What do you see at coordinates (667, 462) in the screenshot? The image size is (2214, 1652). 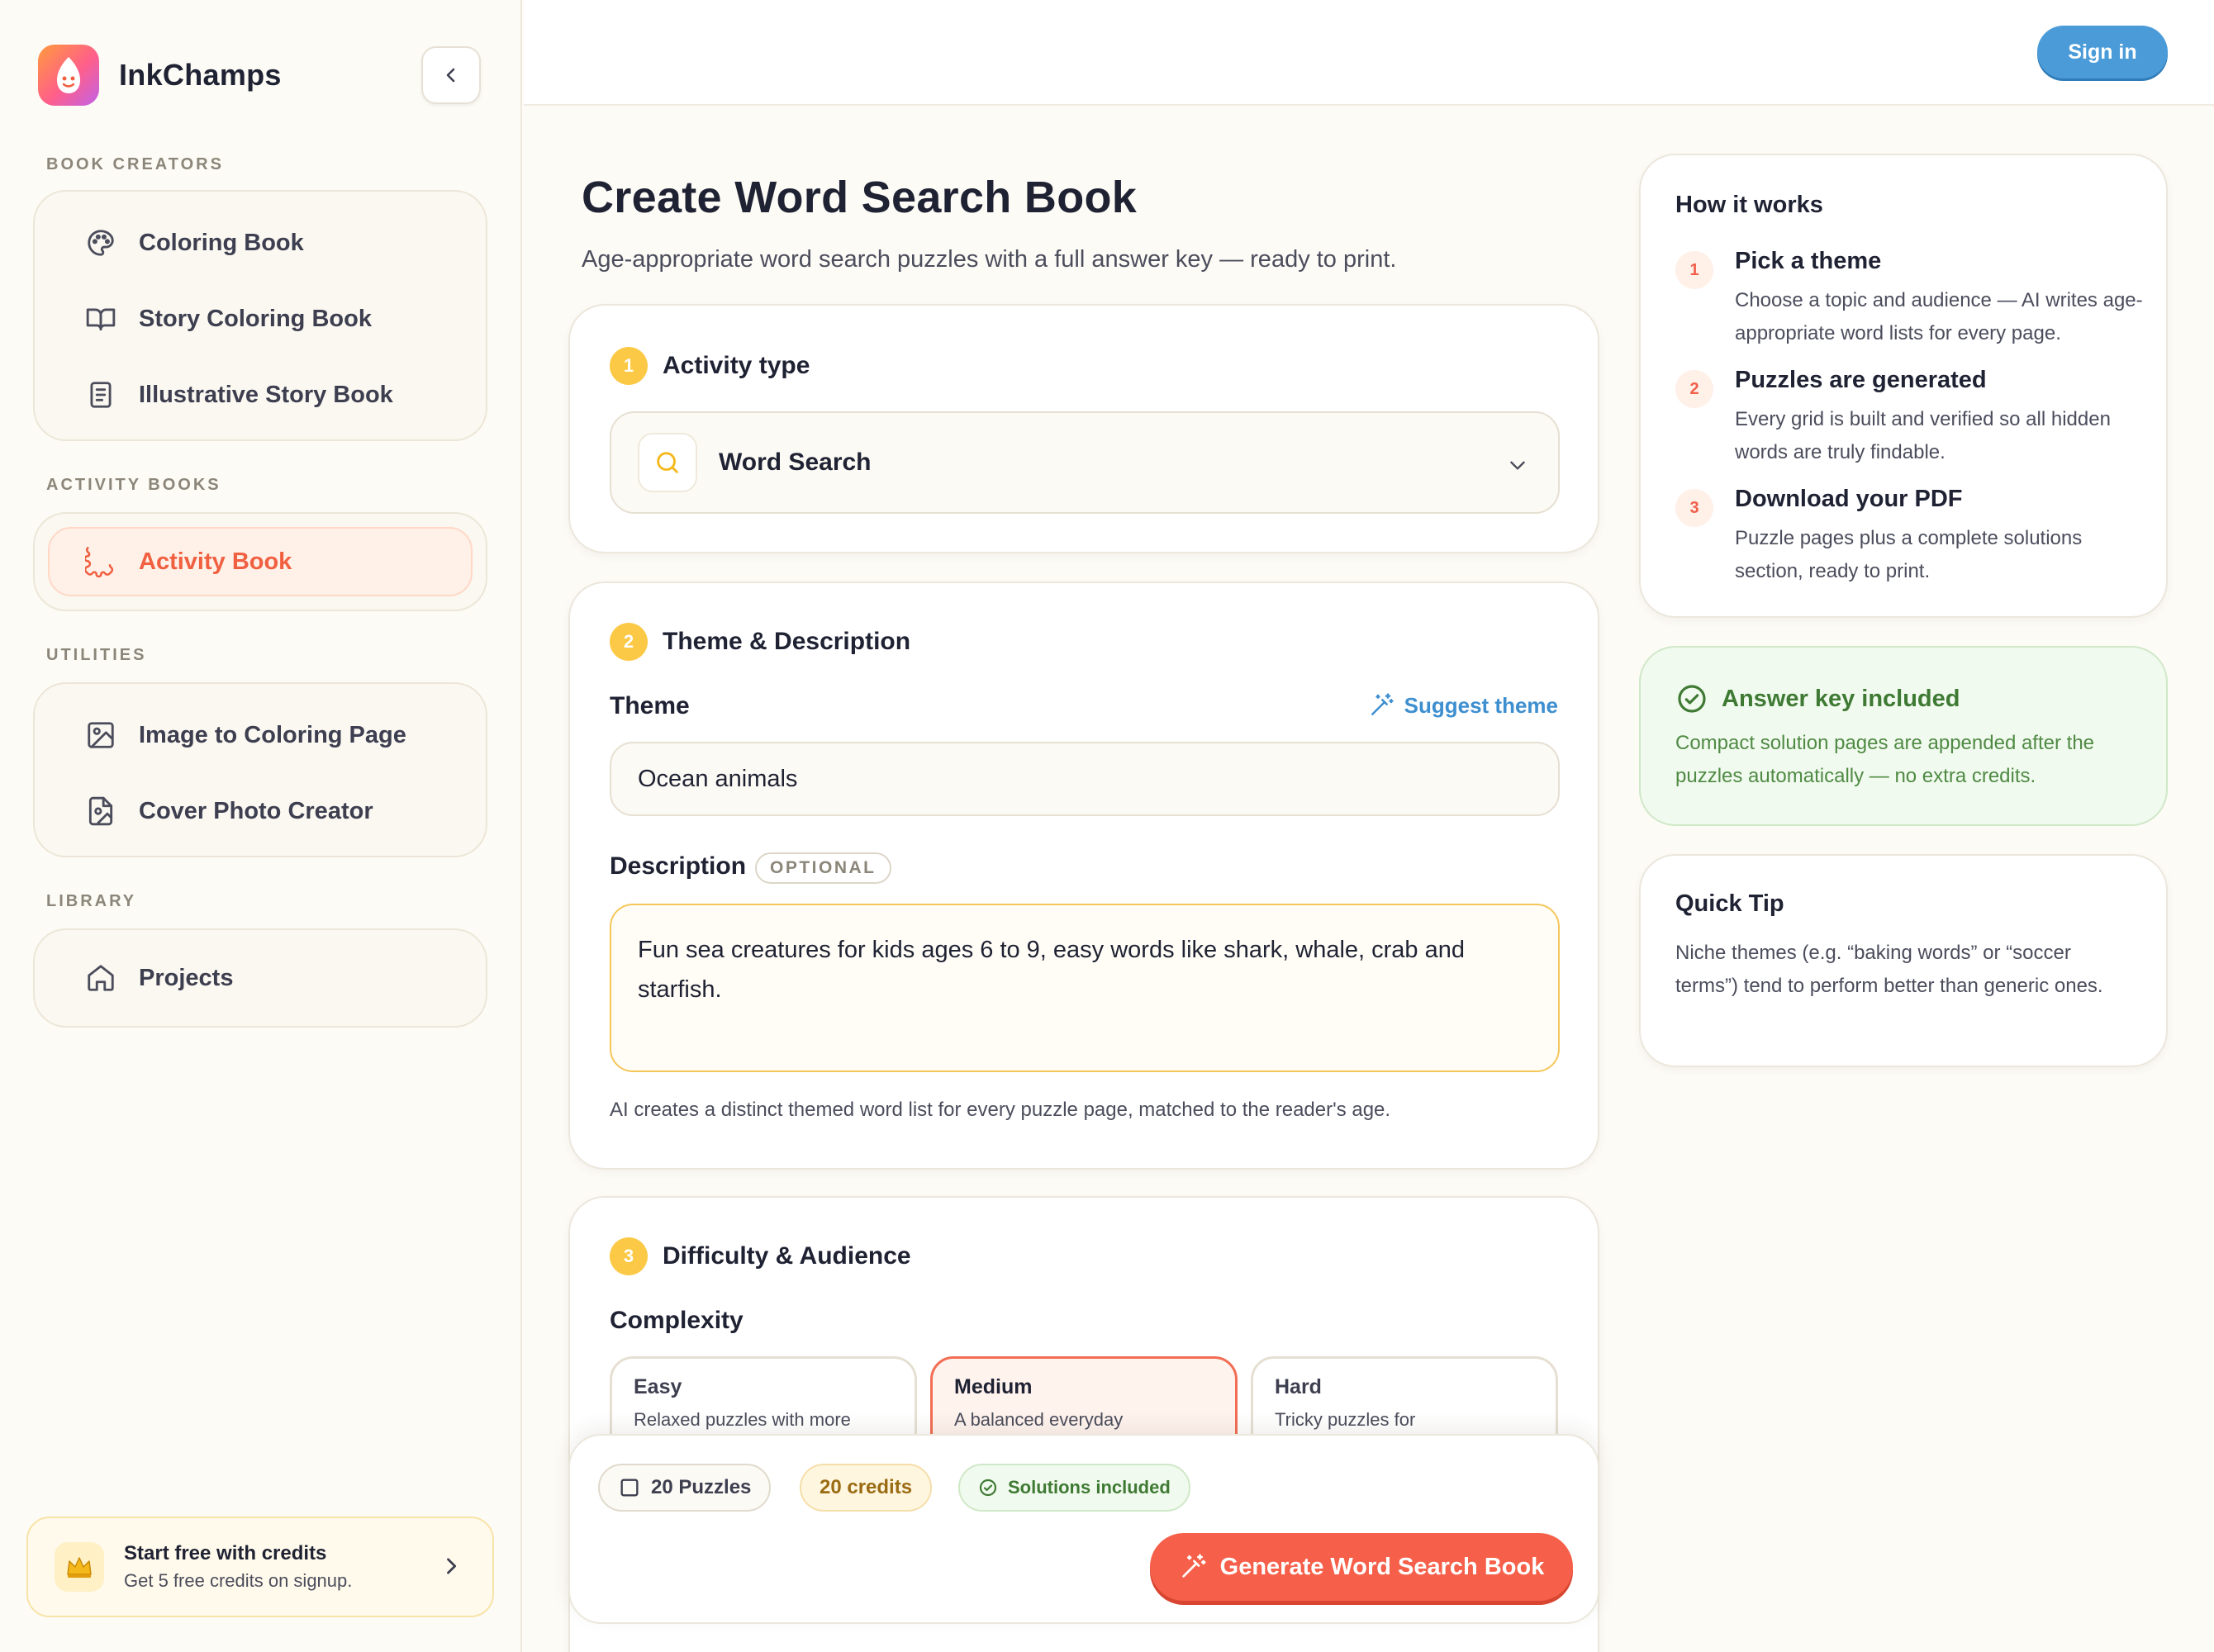 I see `search-icon` at bounding box center [667, 462].